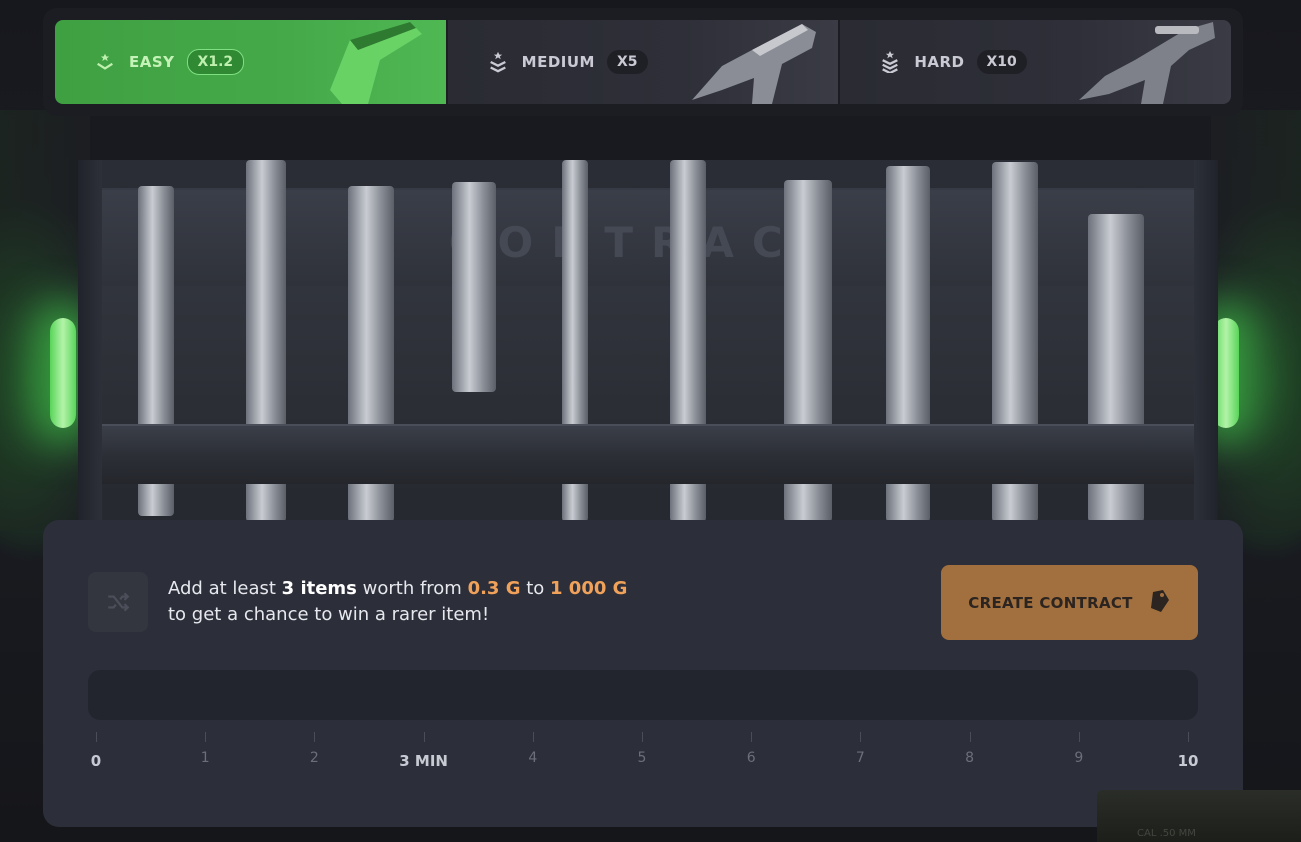  I want to click on difficulty-tabs: EASY X1.2 MEDIUM X5 HARD X10, so click(643, 62).